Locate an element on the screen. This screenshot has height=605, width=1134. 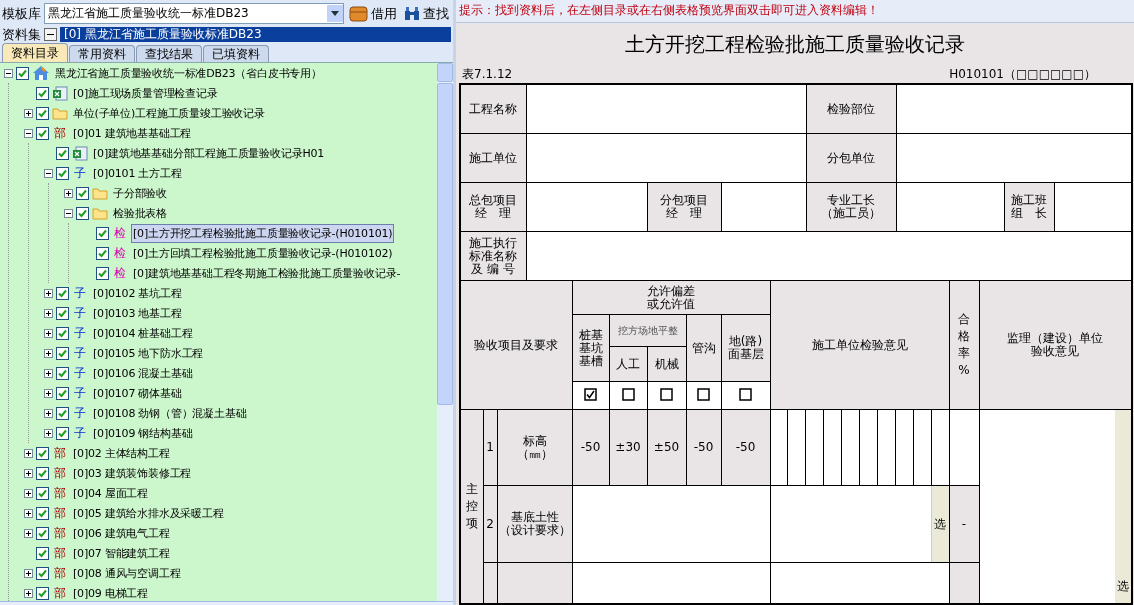
tree-item: [0]07 智能建筑工程 is located at coordinates (121, 553).